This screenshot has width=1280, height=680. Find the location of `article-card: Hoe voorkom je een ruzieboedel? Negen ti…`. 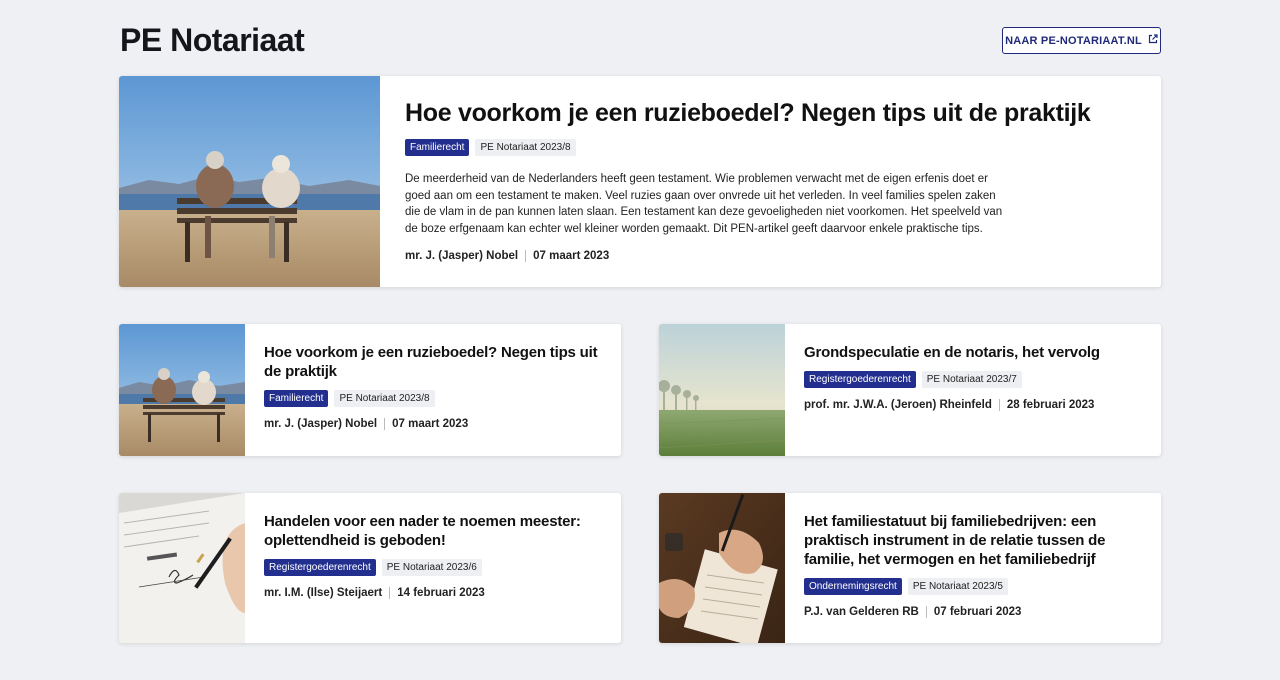

article-card: Hoe voorkom je een ruzieboedel? Negen ti… is located at coordinates (370, 390).